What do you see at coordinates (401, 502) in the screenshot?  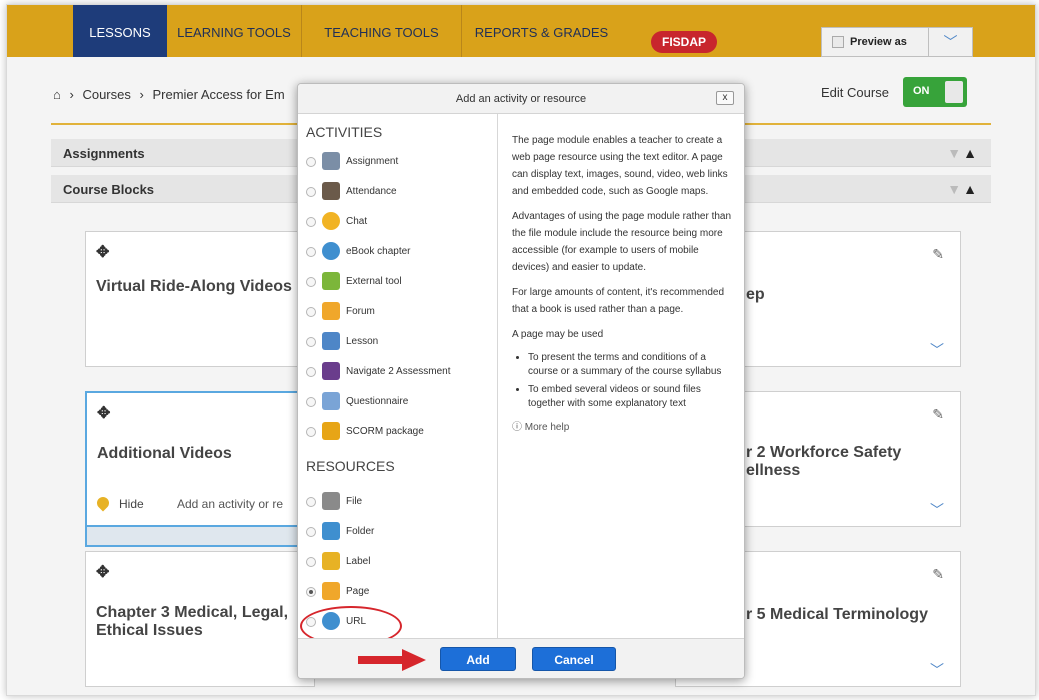 I see `option-file: File` at bounding box center [401, 502].